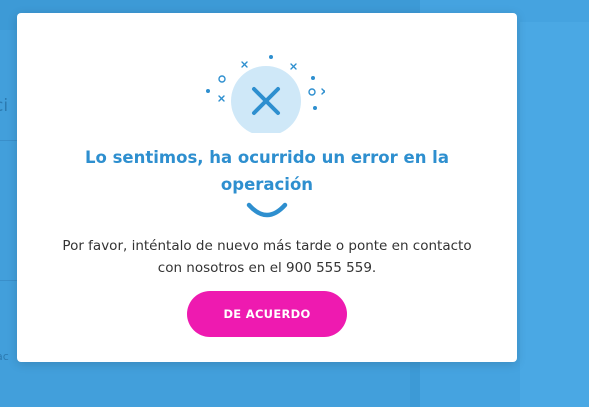 The height and width of the screenshot is (407, 589). Describe the element at coordinates (4, 356) in the screenshot. I see `background-footer-text: ac` at that location.